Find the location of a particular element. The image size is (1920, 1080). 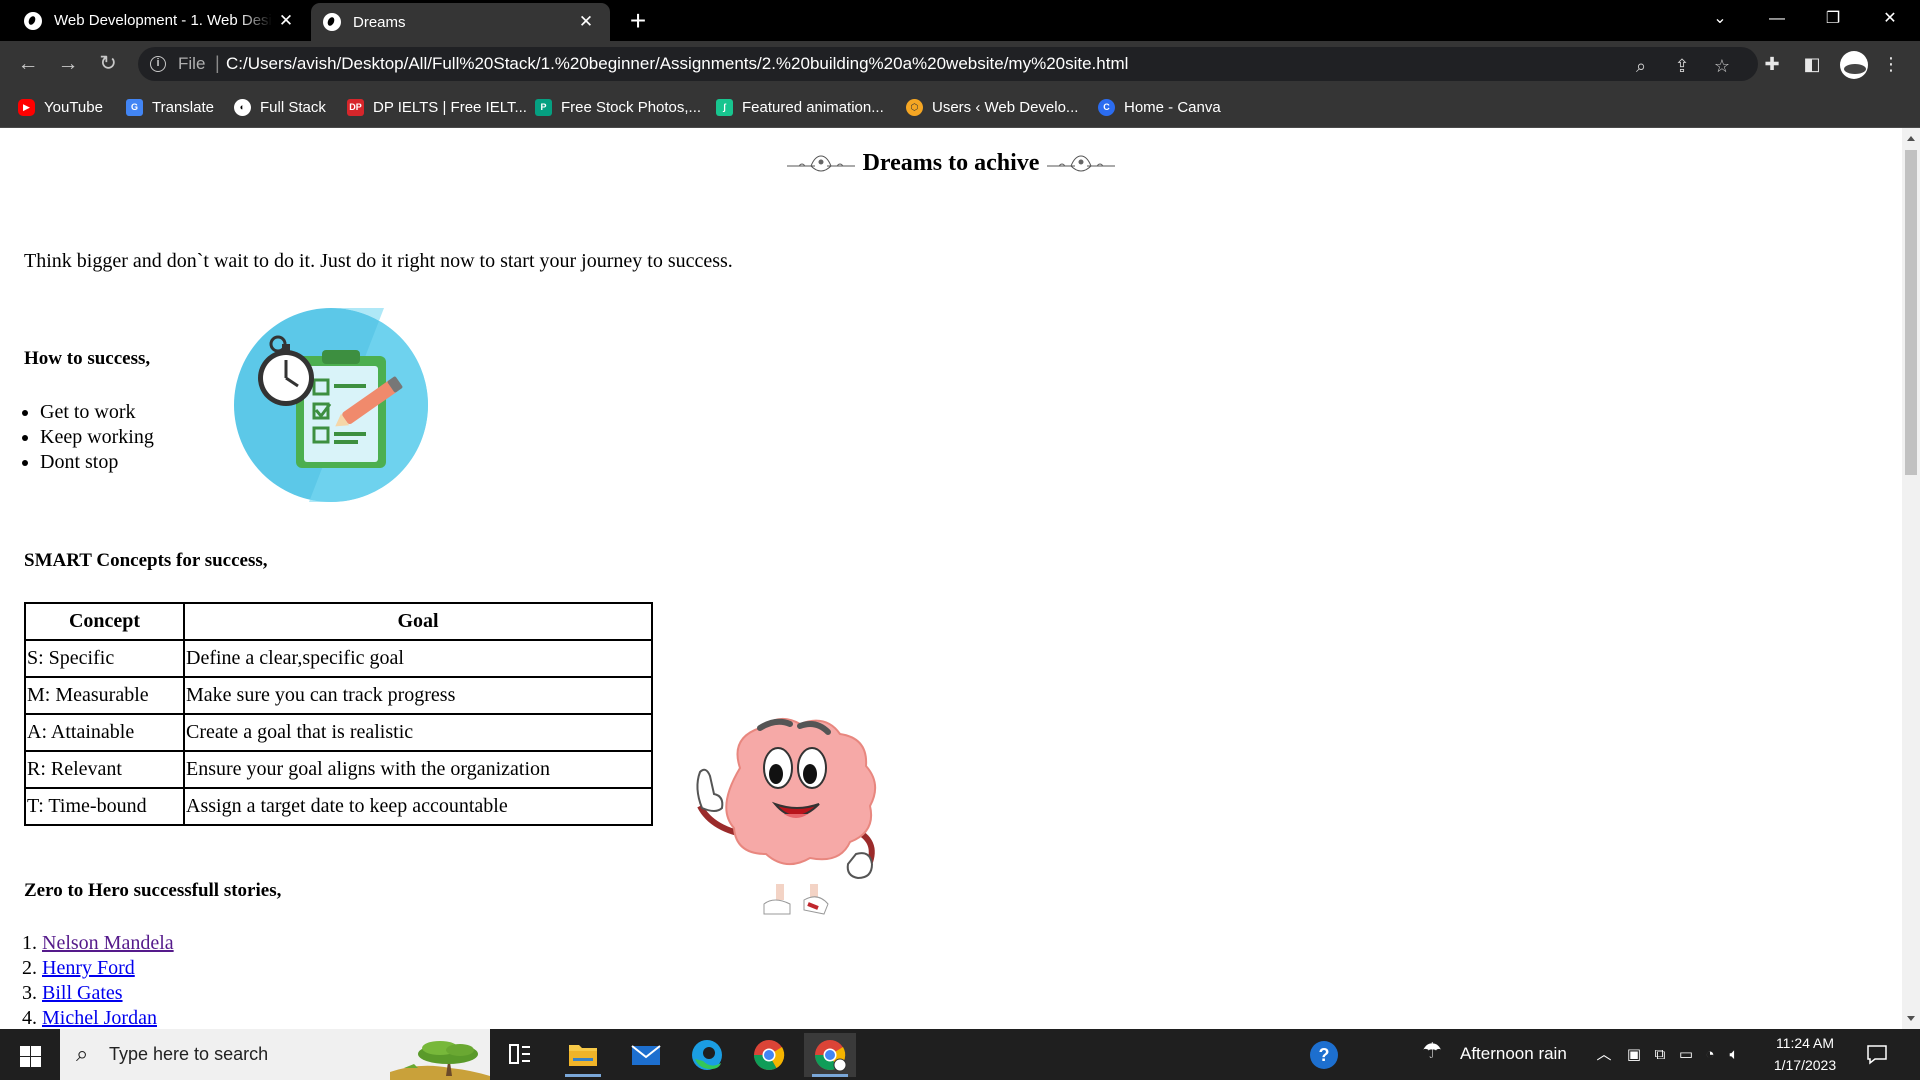

list-item: Keep working is located at coordinates (97, 437).